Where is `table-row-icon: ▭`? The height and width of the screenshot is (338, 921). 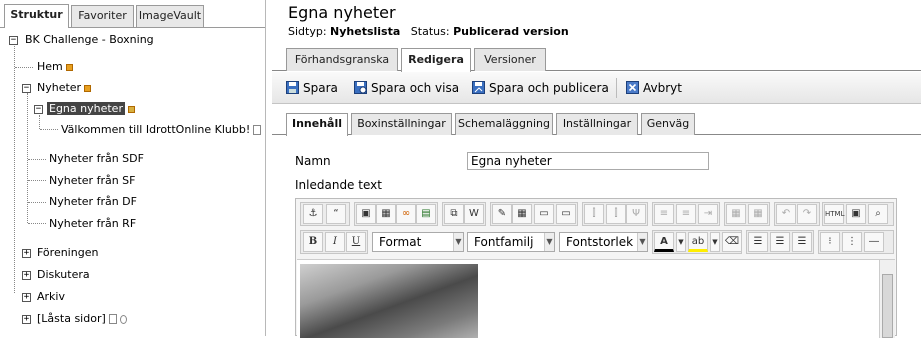 table-row-icon: ▭ is located at coordinates (544, 214).